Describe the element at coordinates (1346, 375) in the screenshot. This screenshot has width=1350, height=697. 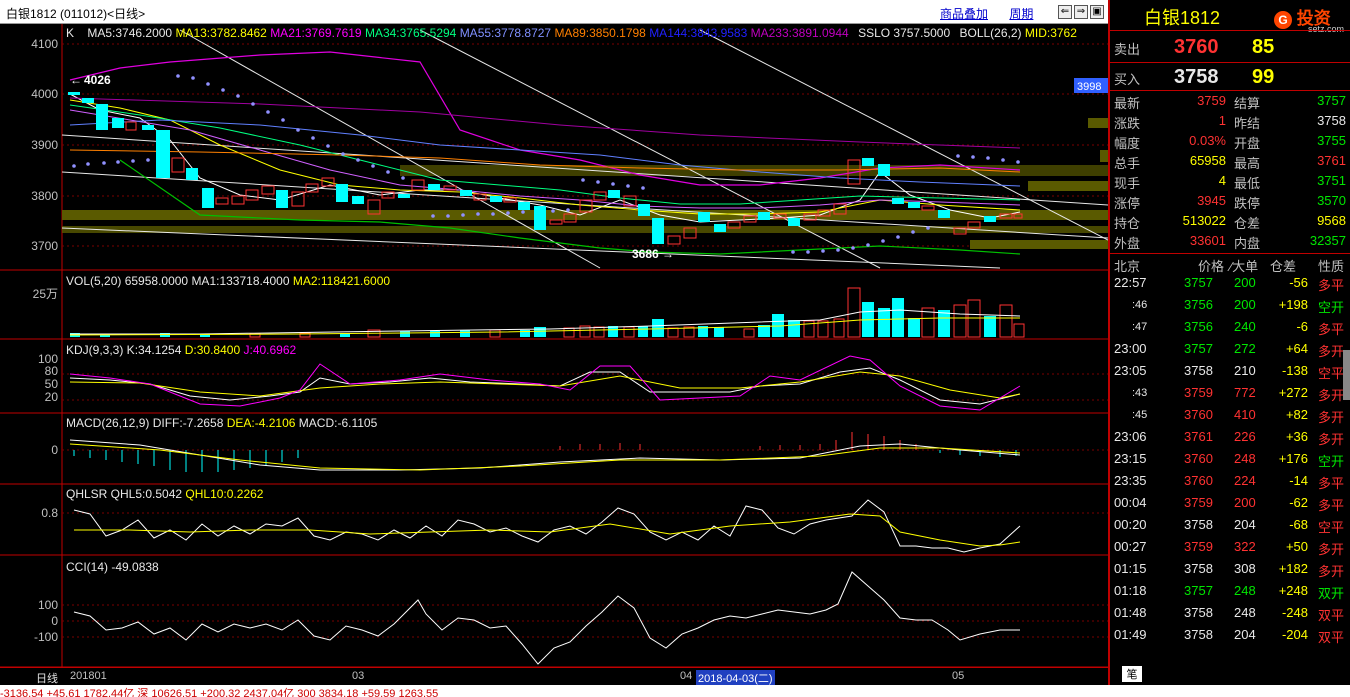
I see `scrollbar-thumb` at that location.